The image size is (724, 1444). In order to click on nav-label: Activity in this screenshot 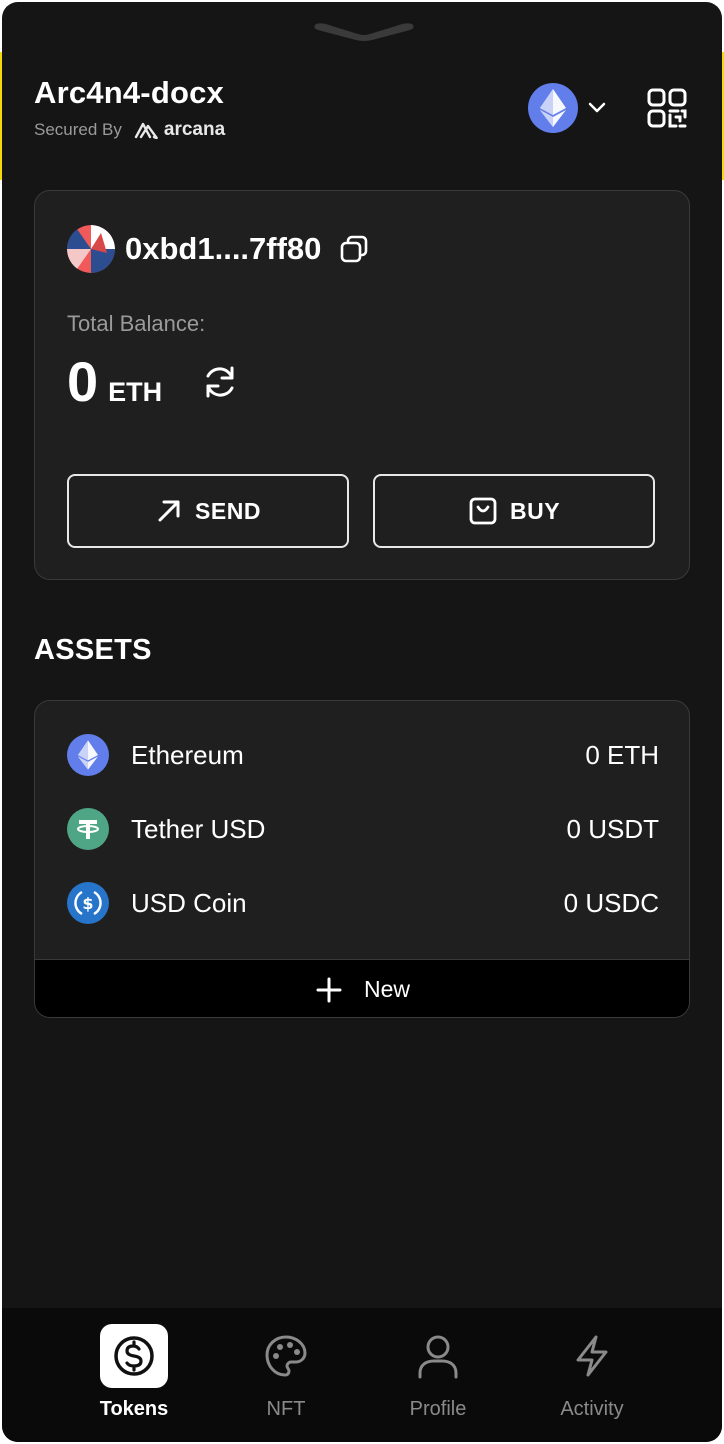, I will do `click(592, 1409)`.